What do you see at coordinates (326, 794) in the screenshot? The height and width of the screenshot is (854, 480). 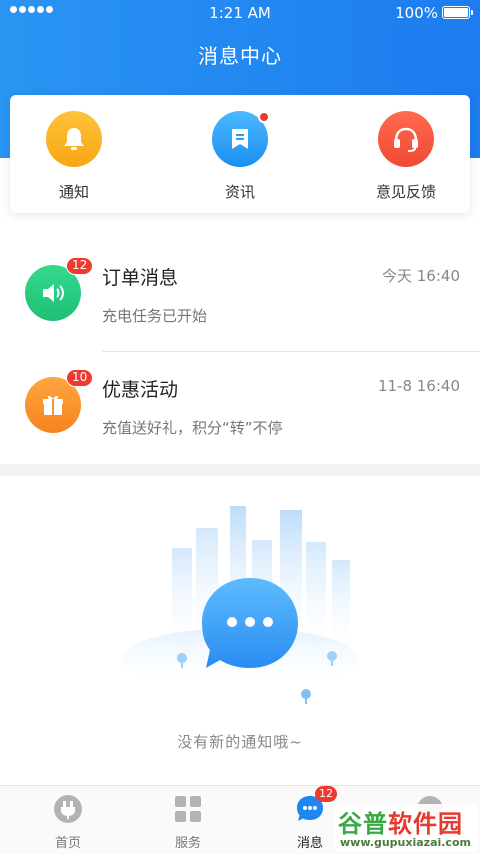 I see `tab-unread-badge: 12` at bounding box center [326, 794].